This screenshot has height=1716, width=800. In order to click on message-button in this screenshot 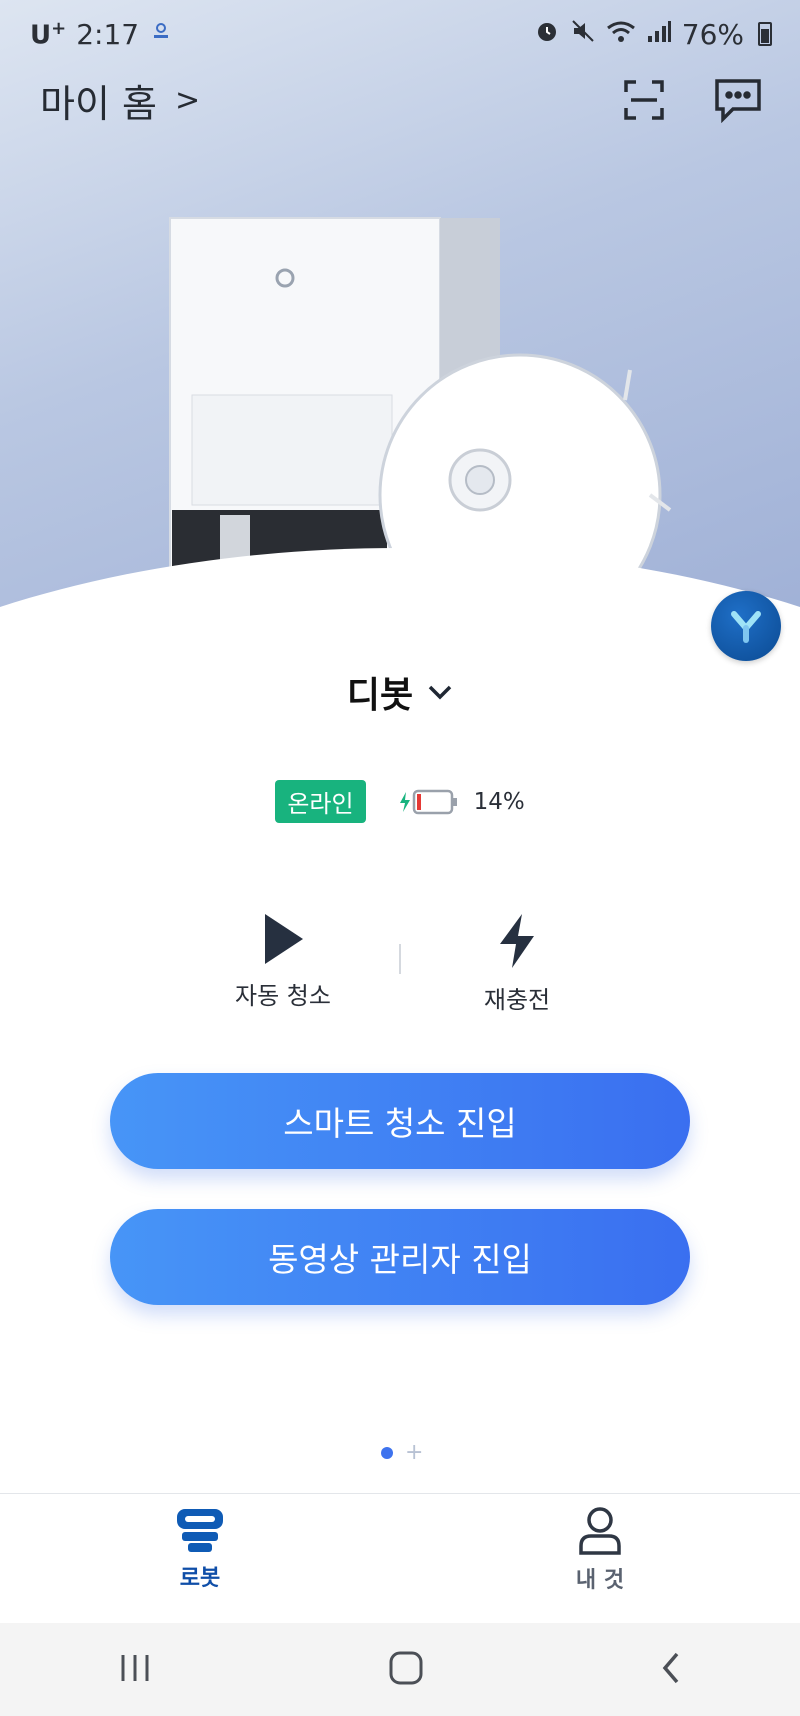, I will do `click(738, 100)`.